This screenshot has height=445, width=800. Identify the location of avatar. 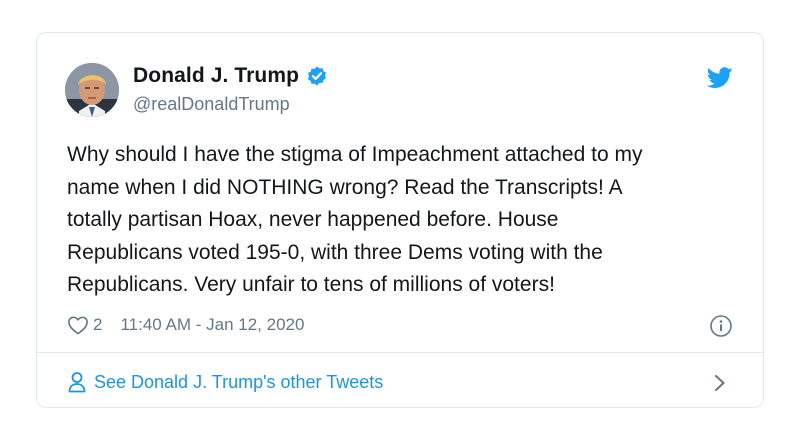
(92, 90).